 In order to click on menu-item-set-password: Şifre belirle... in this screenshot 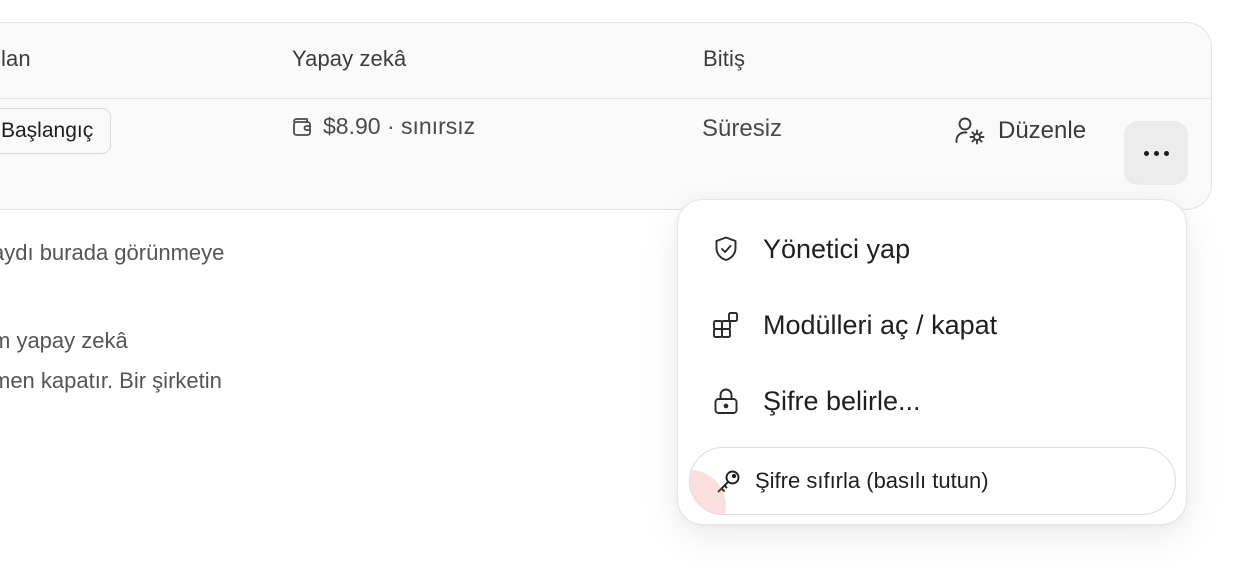, I will do `click(932, 401)`.